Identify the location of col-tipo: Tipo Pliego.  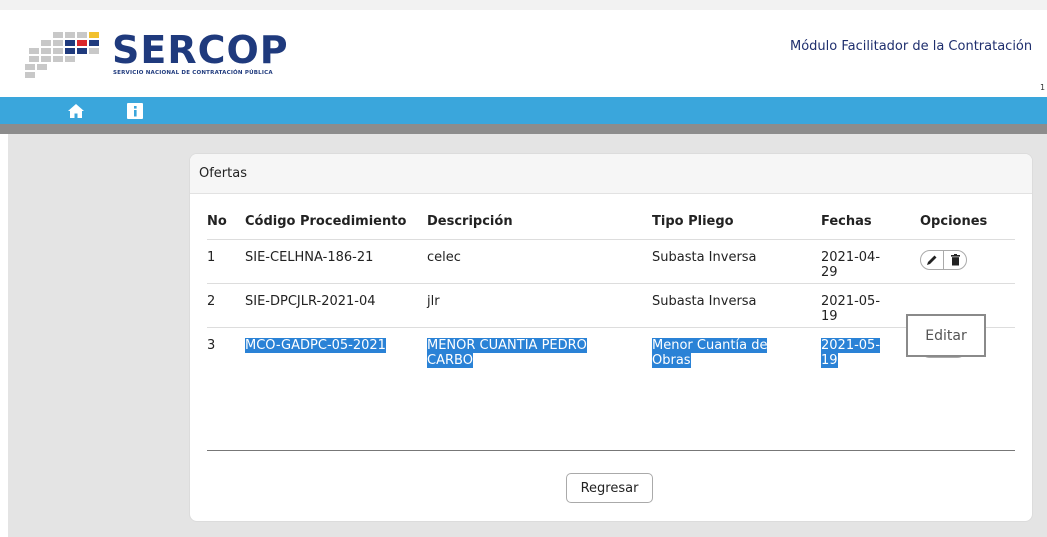
(693, 221).